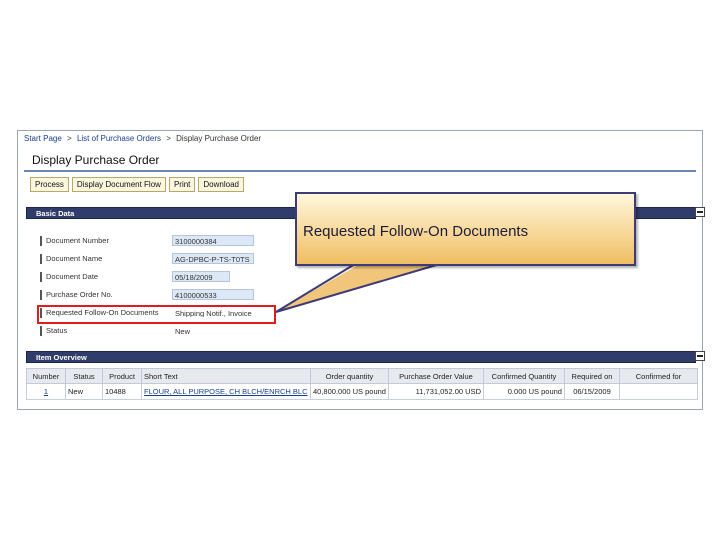  Describe the element at coordinates (358, 288) in the screenshot. I see `callout-pointer` at that location.